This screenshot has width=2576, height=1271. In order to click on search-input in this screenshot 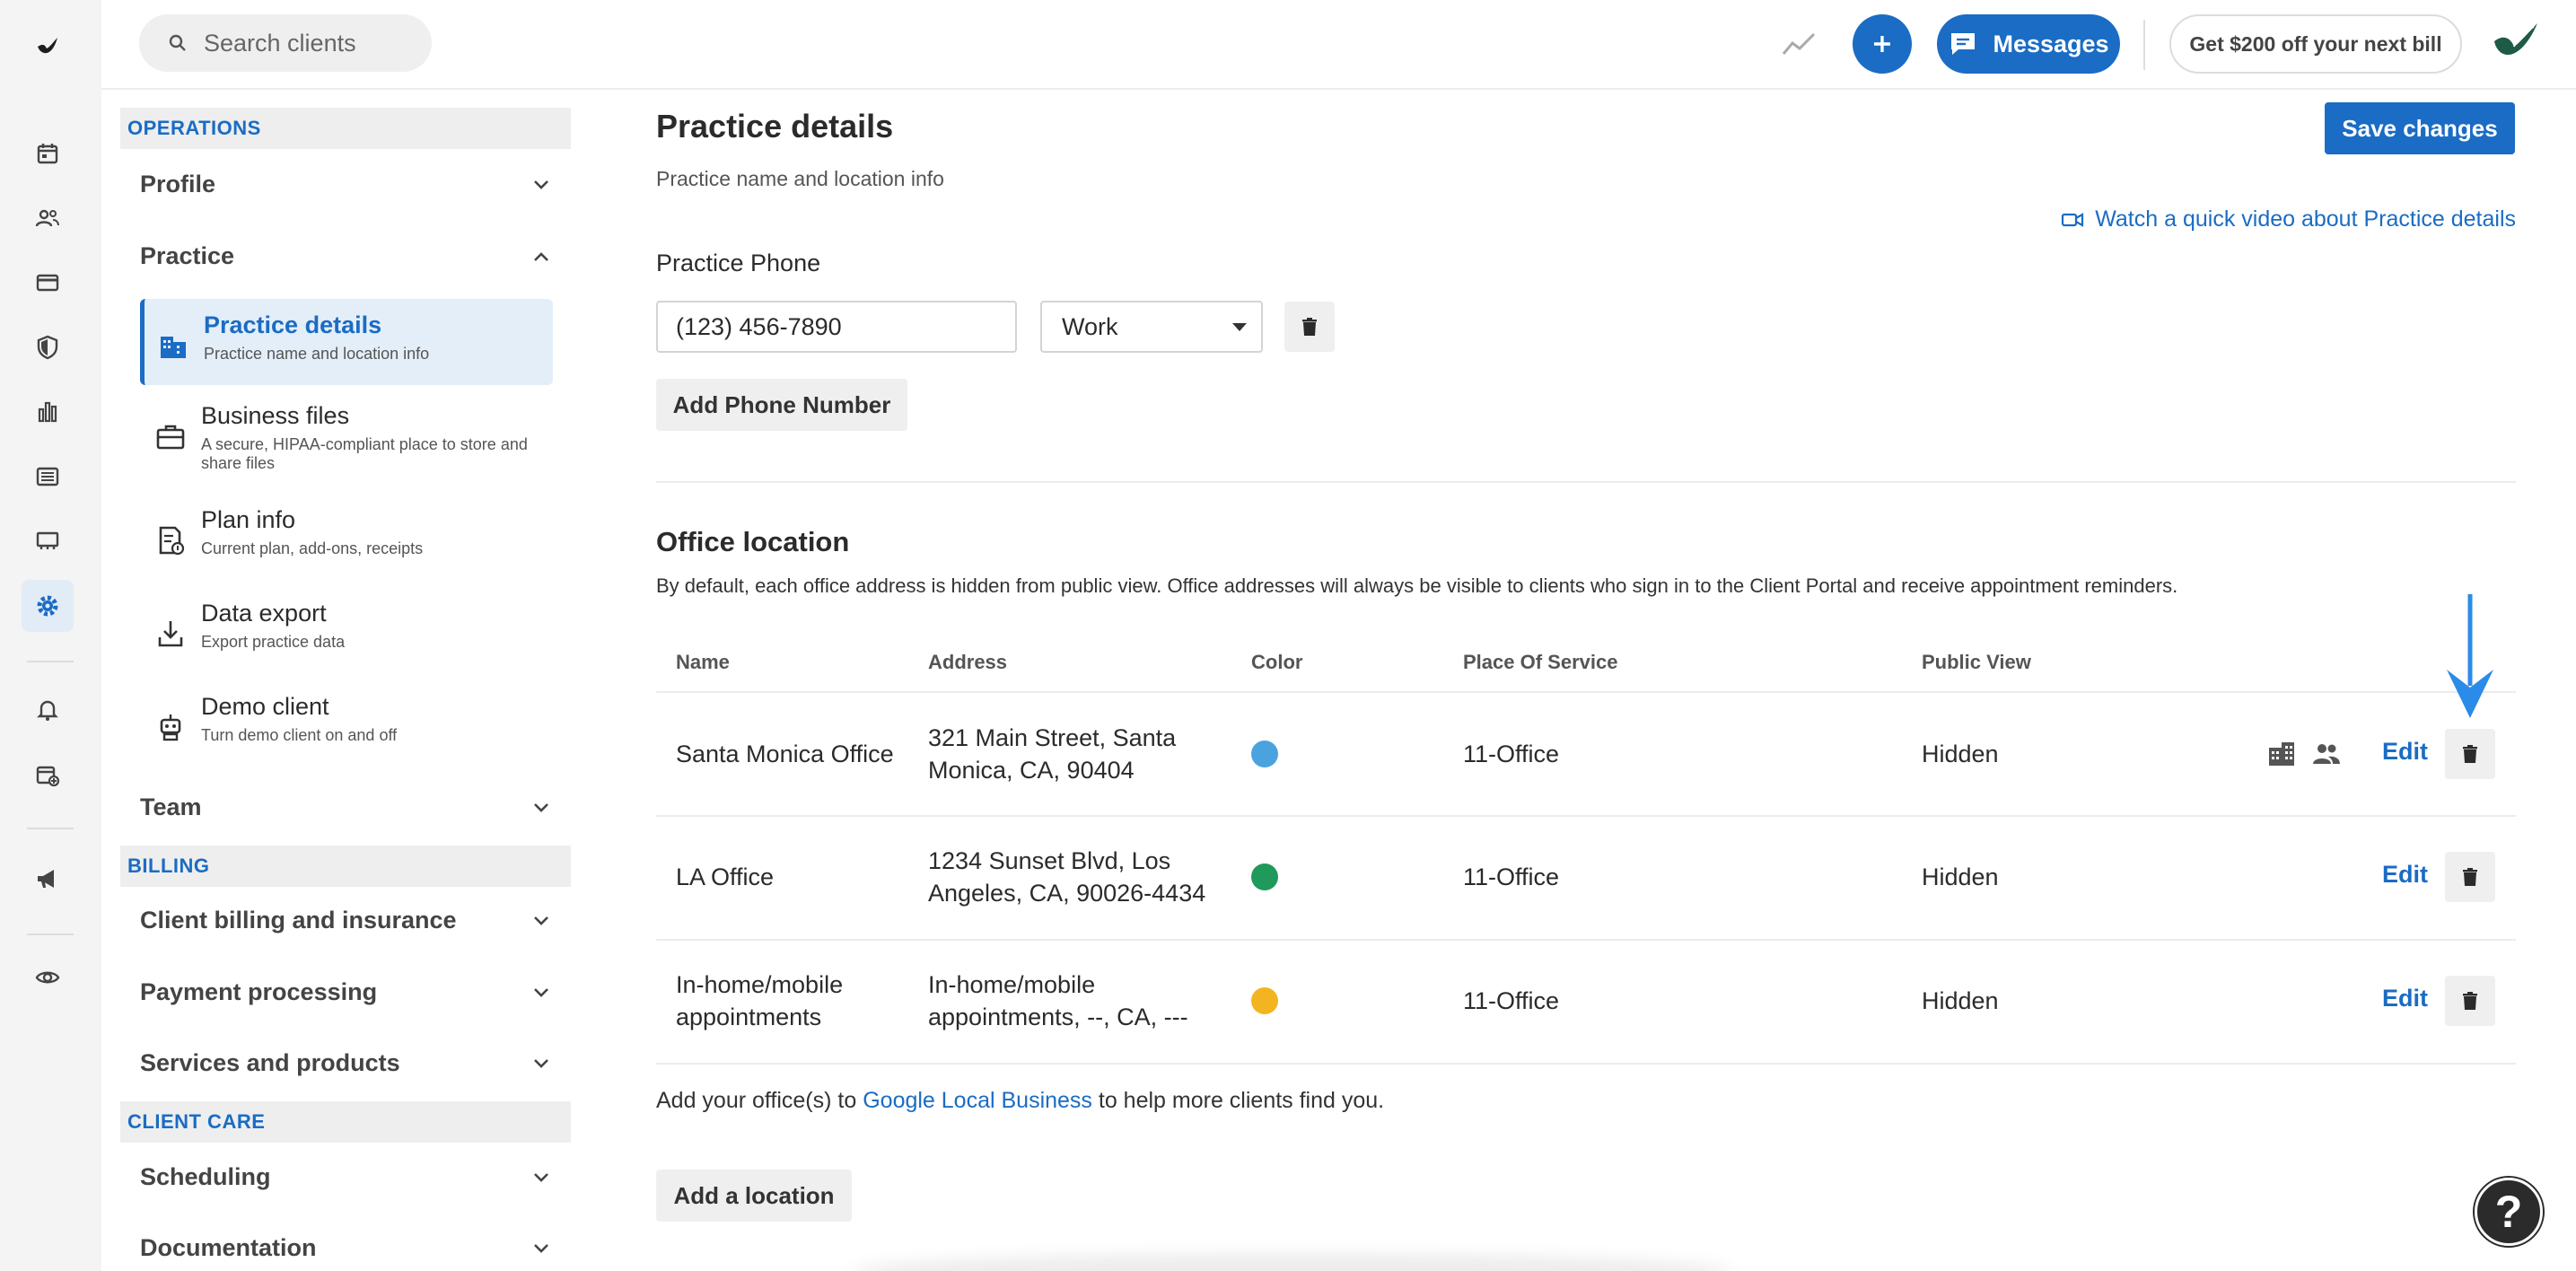, I will do `click(302, 43)`.